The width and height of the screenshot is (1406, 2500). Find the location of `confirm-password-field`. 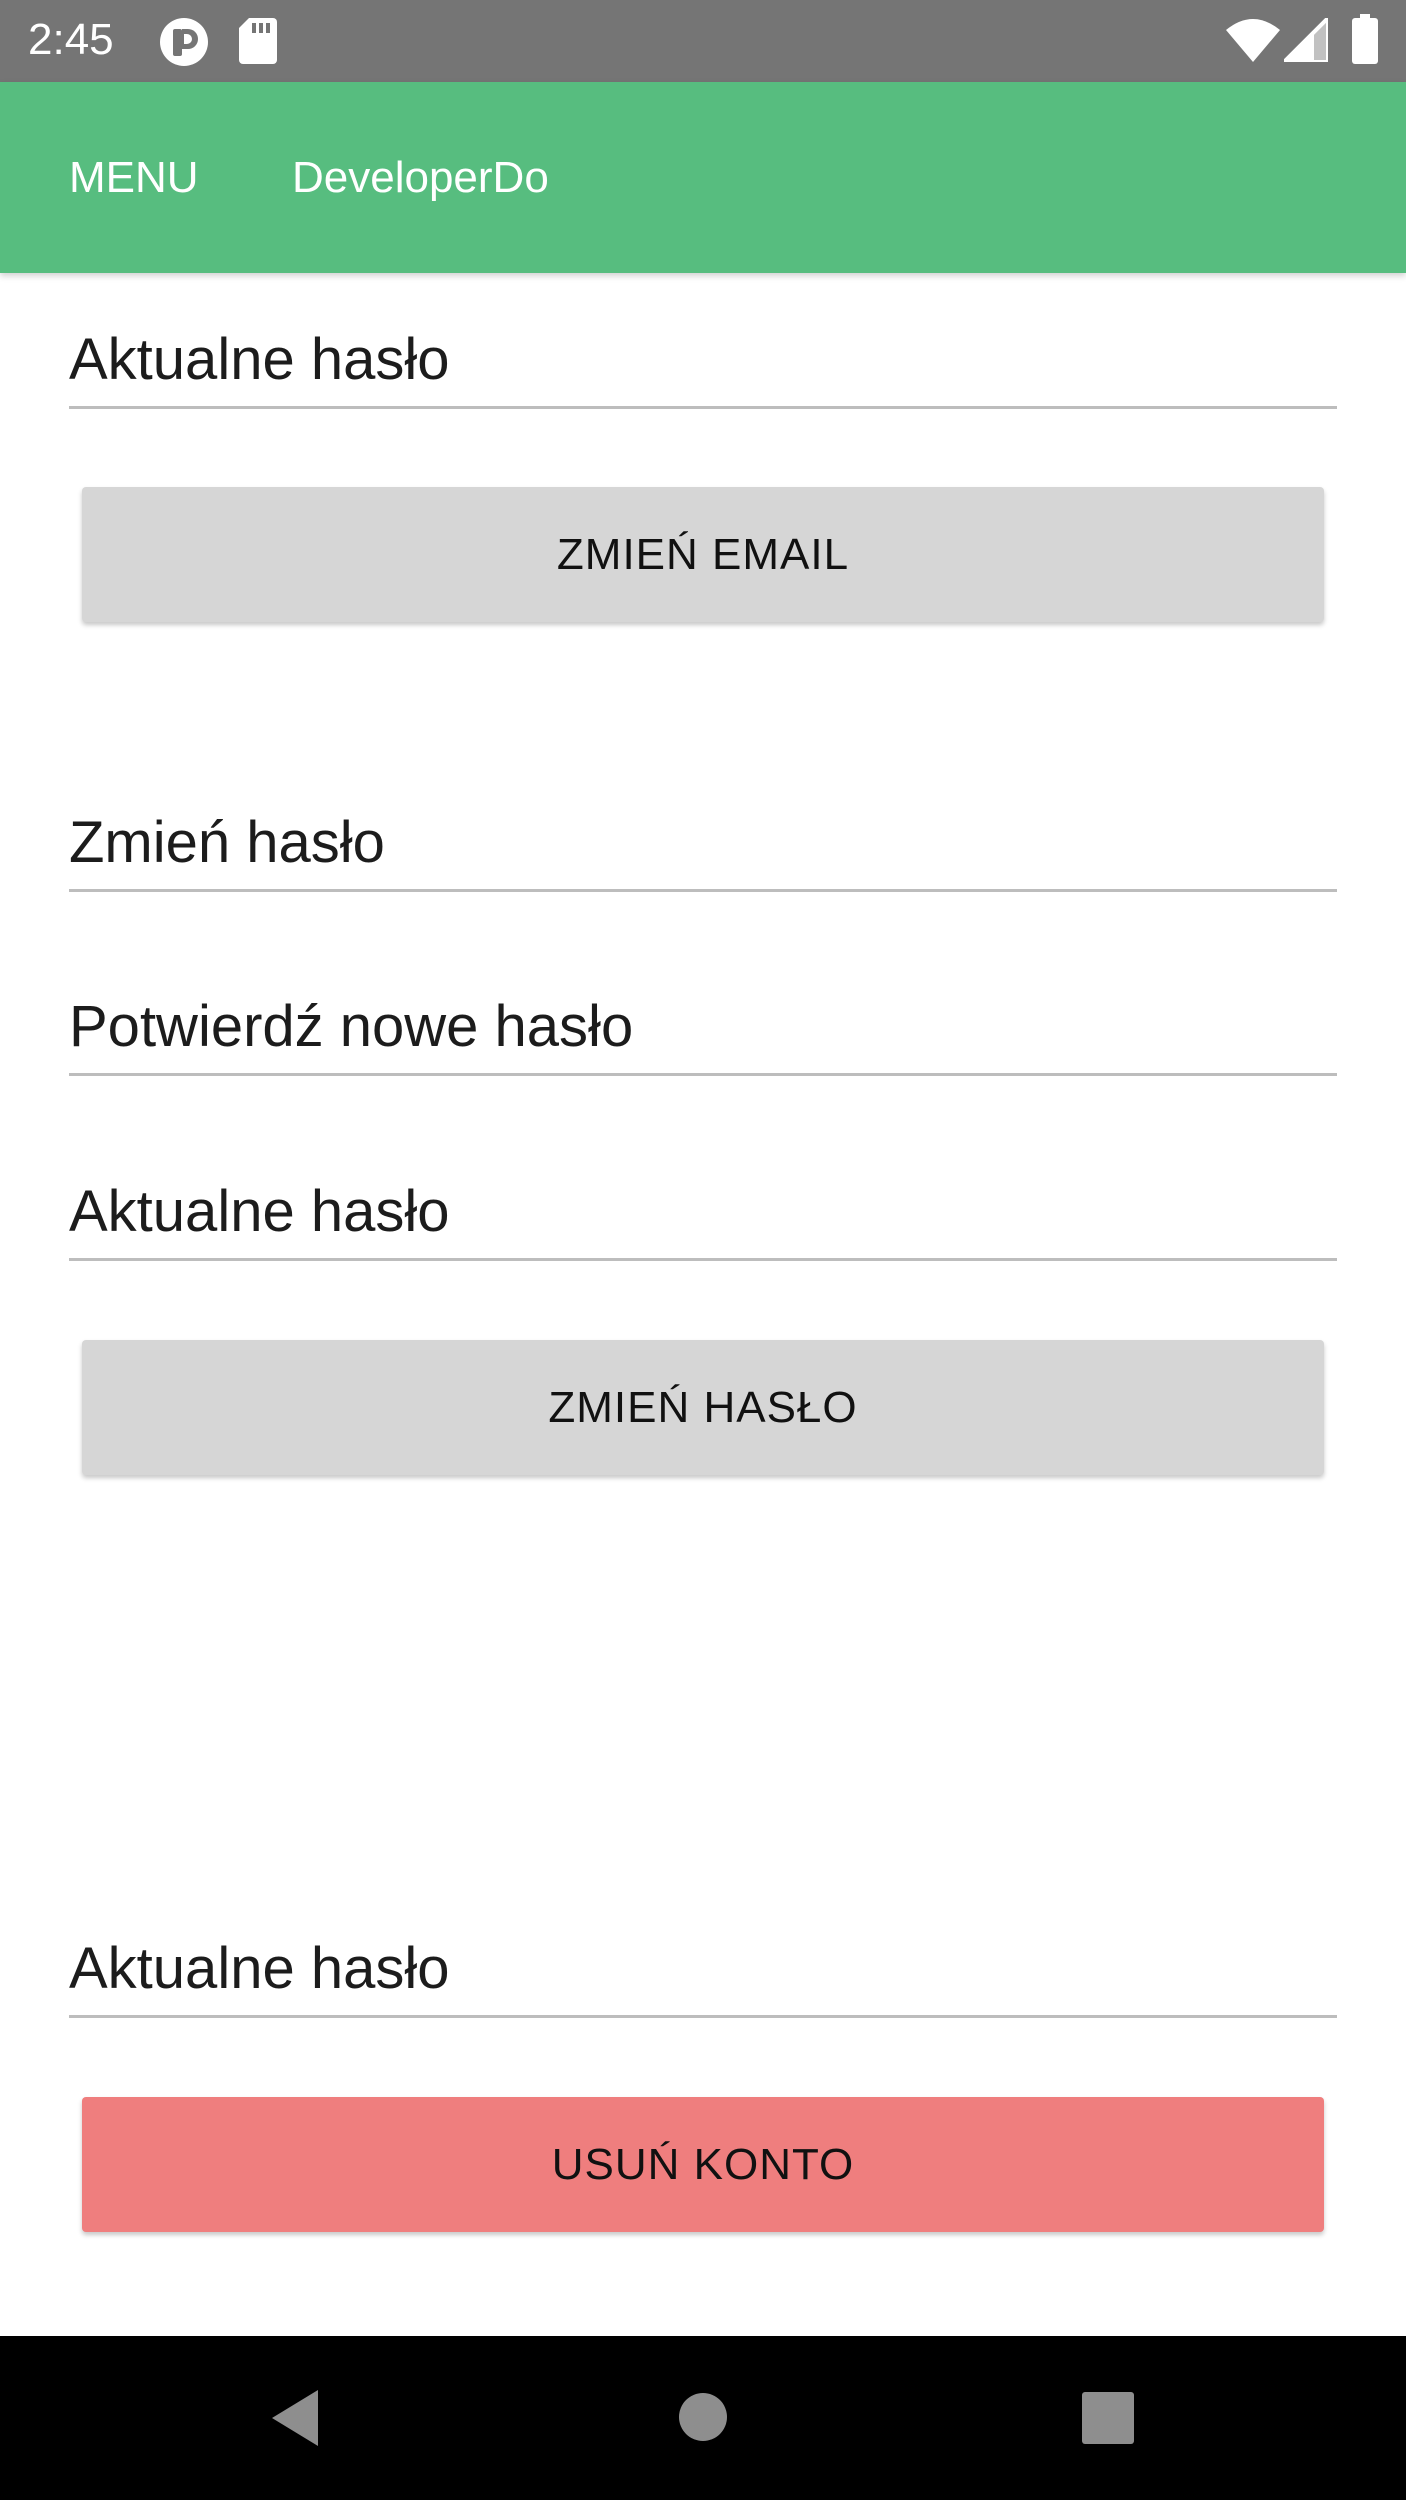

confirm-password-field is located at coordinates (703, 1029).